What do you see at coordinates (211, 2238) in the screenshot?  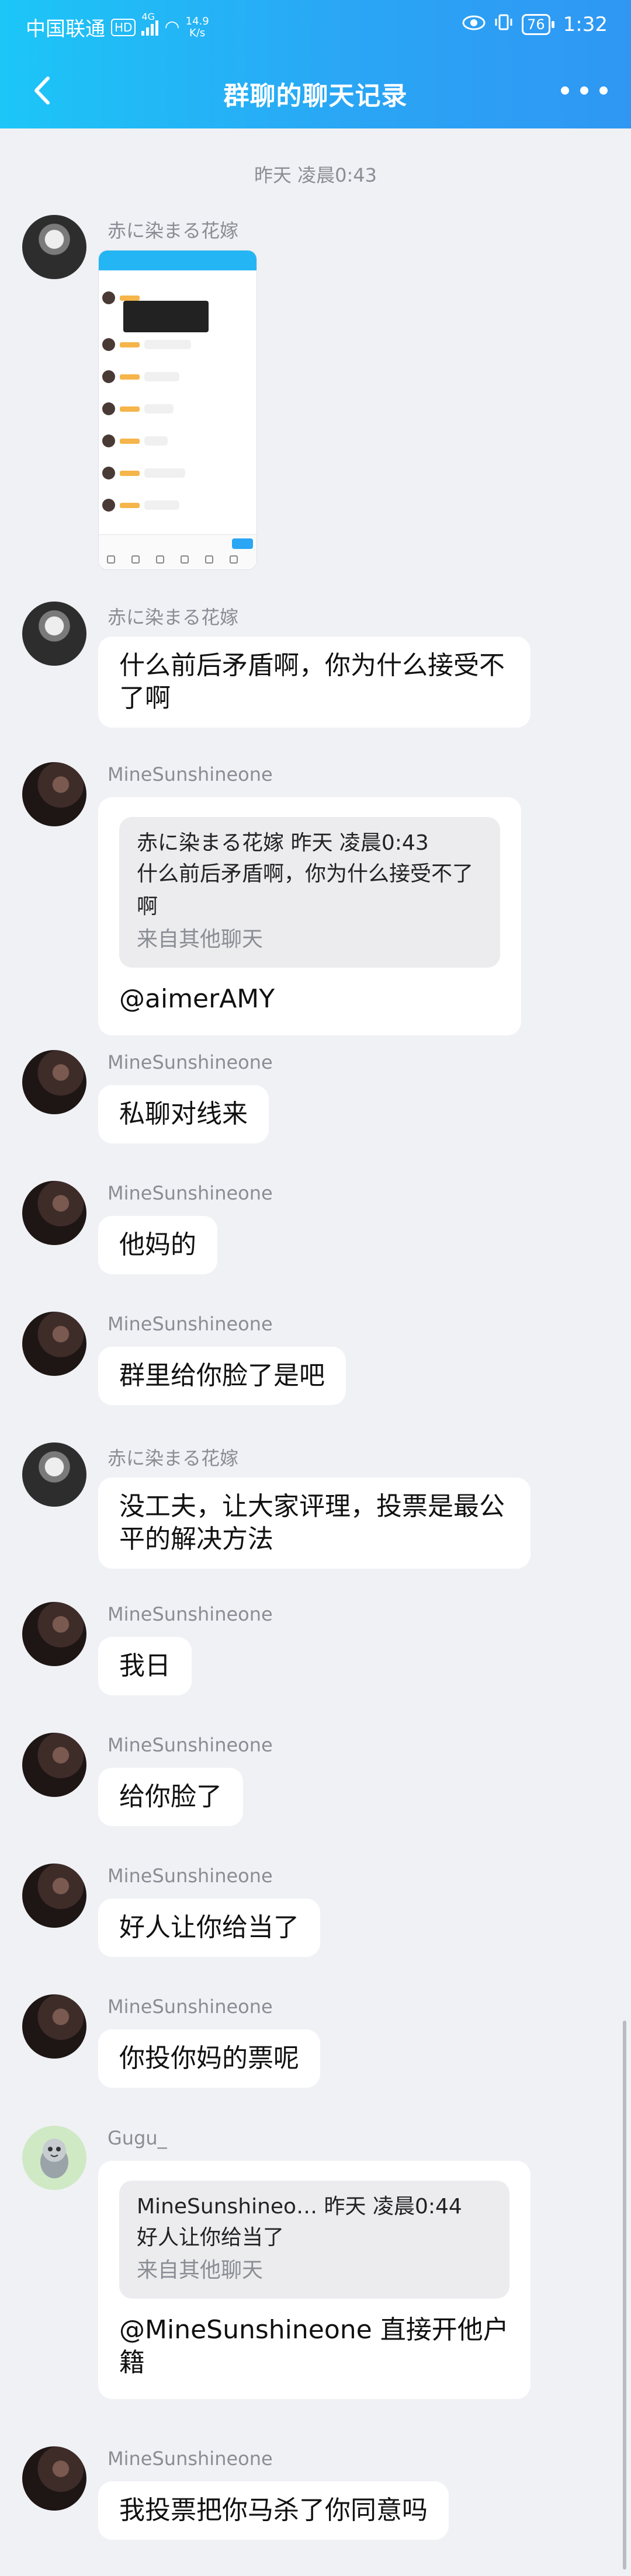 I see `quote-text: 好人让你给当了` at bounding box center [211, 2238].